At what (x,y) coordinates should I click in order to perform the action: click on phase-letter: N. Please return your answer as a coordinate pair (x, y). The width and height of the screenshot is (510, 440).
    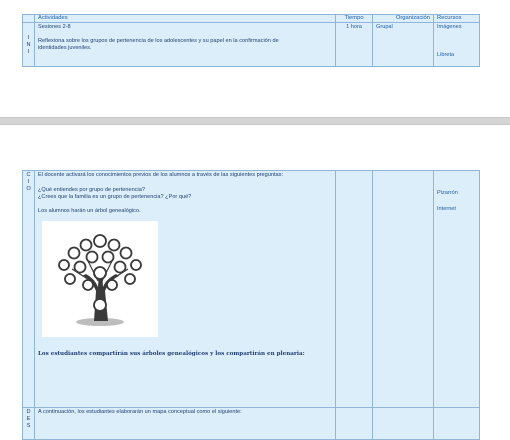
    Looking at the image, I should click on (28, 45).